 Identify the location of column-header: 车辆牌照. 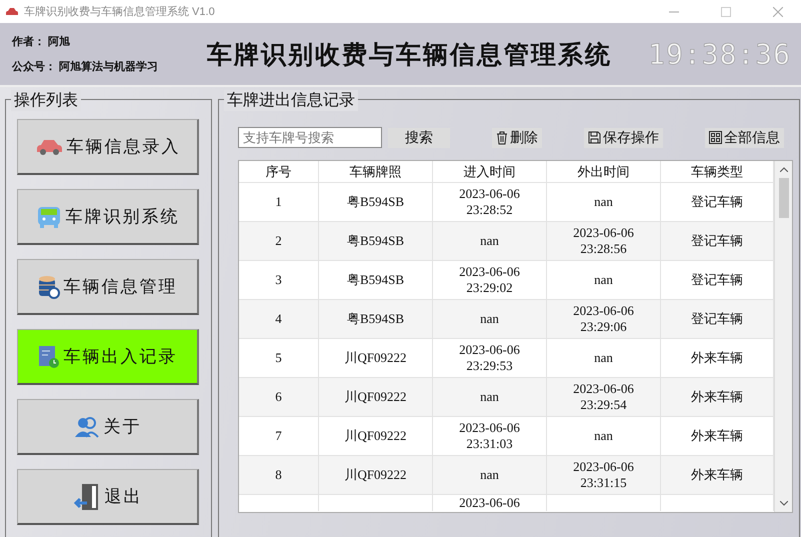
(376, 171).